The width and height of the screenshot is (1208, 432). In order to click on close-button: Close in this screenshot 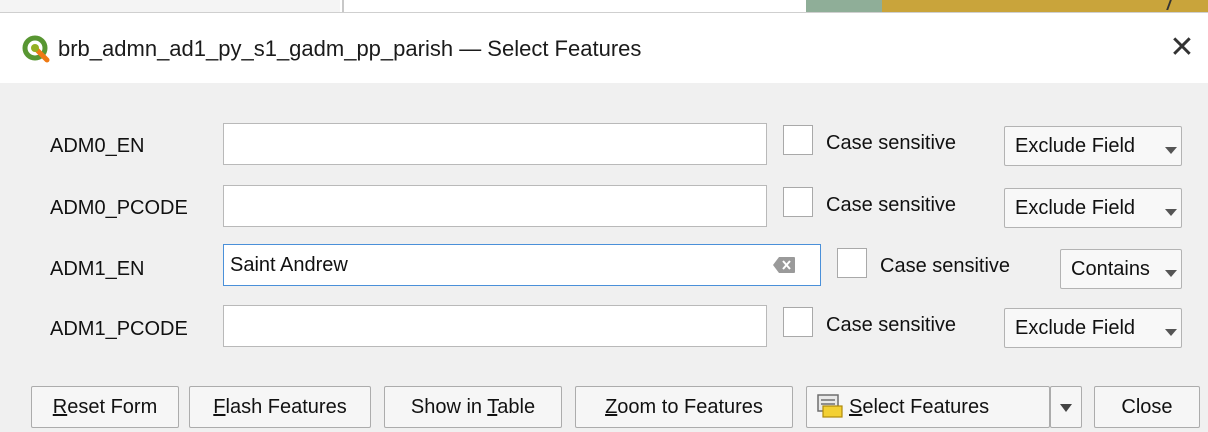, I will do `click(1147, 407)`.